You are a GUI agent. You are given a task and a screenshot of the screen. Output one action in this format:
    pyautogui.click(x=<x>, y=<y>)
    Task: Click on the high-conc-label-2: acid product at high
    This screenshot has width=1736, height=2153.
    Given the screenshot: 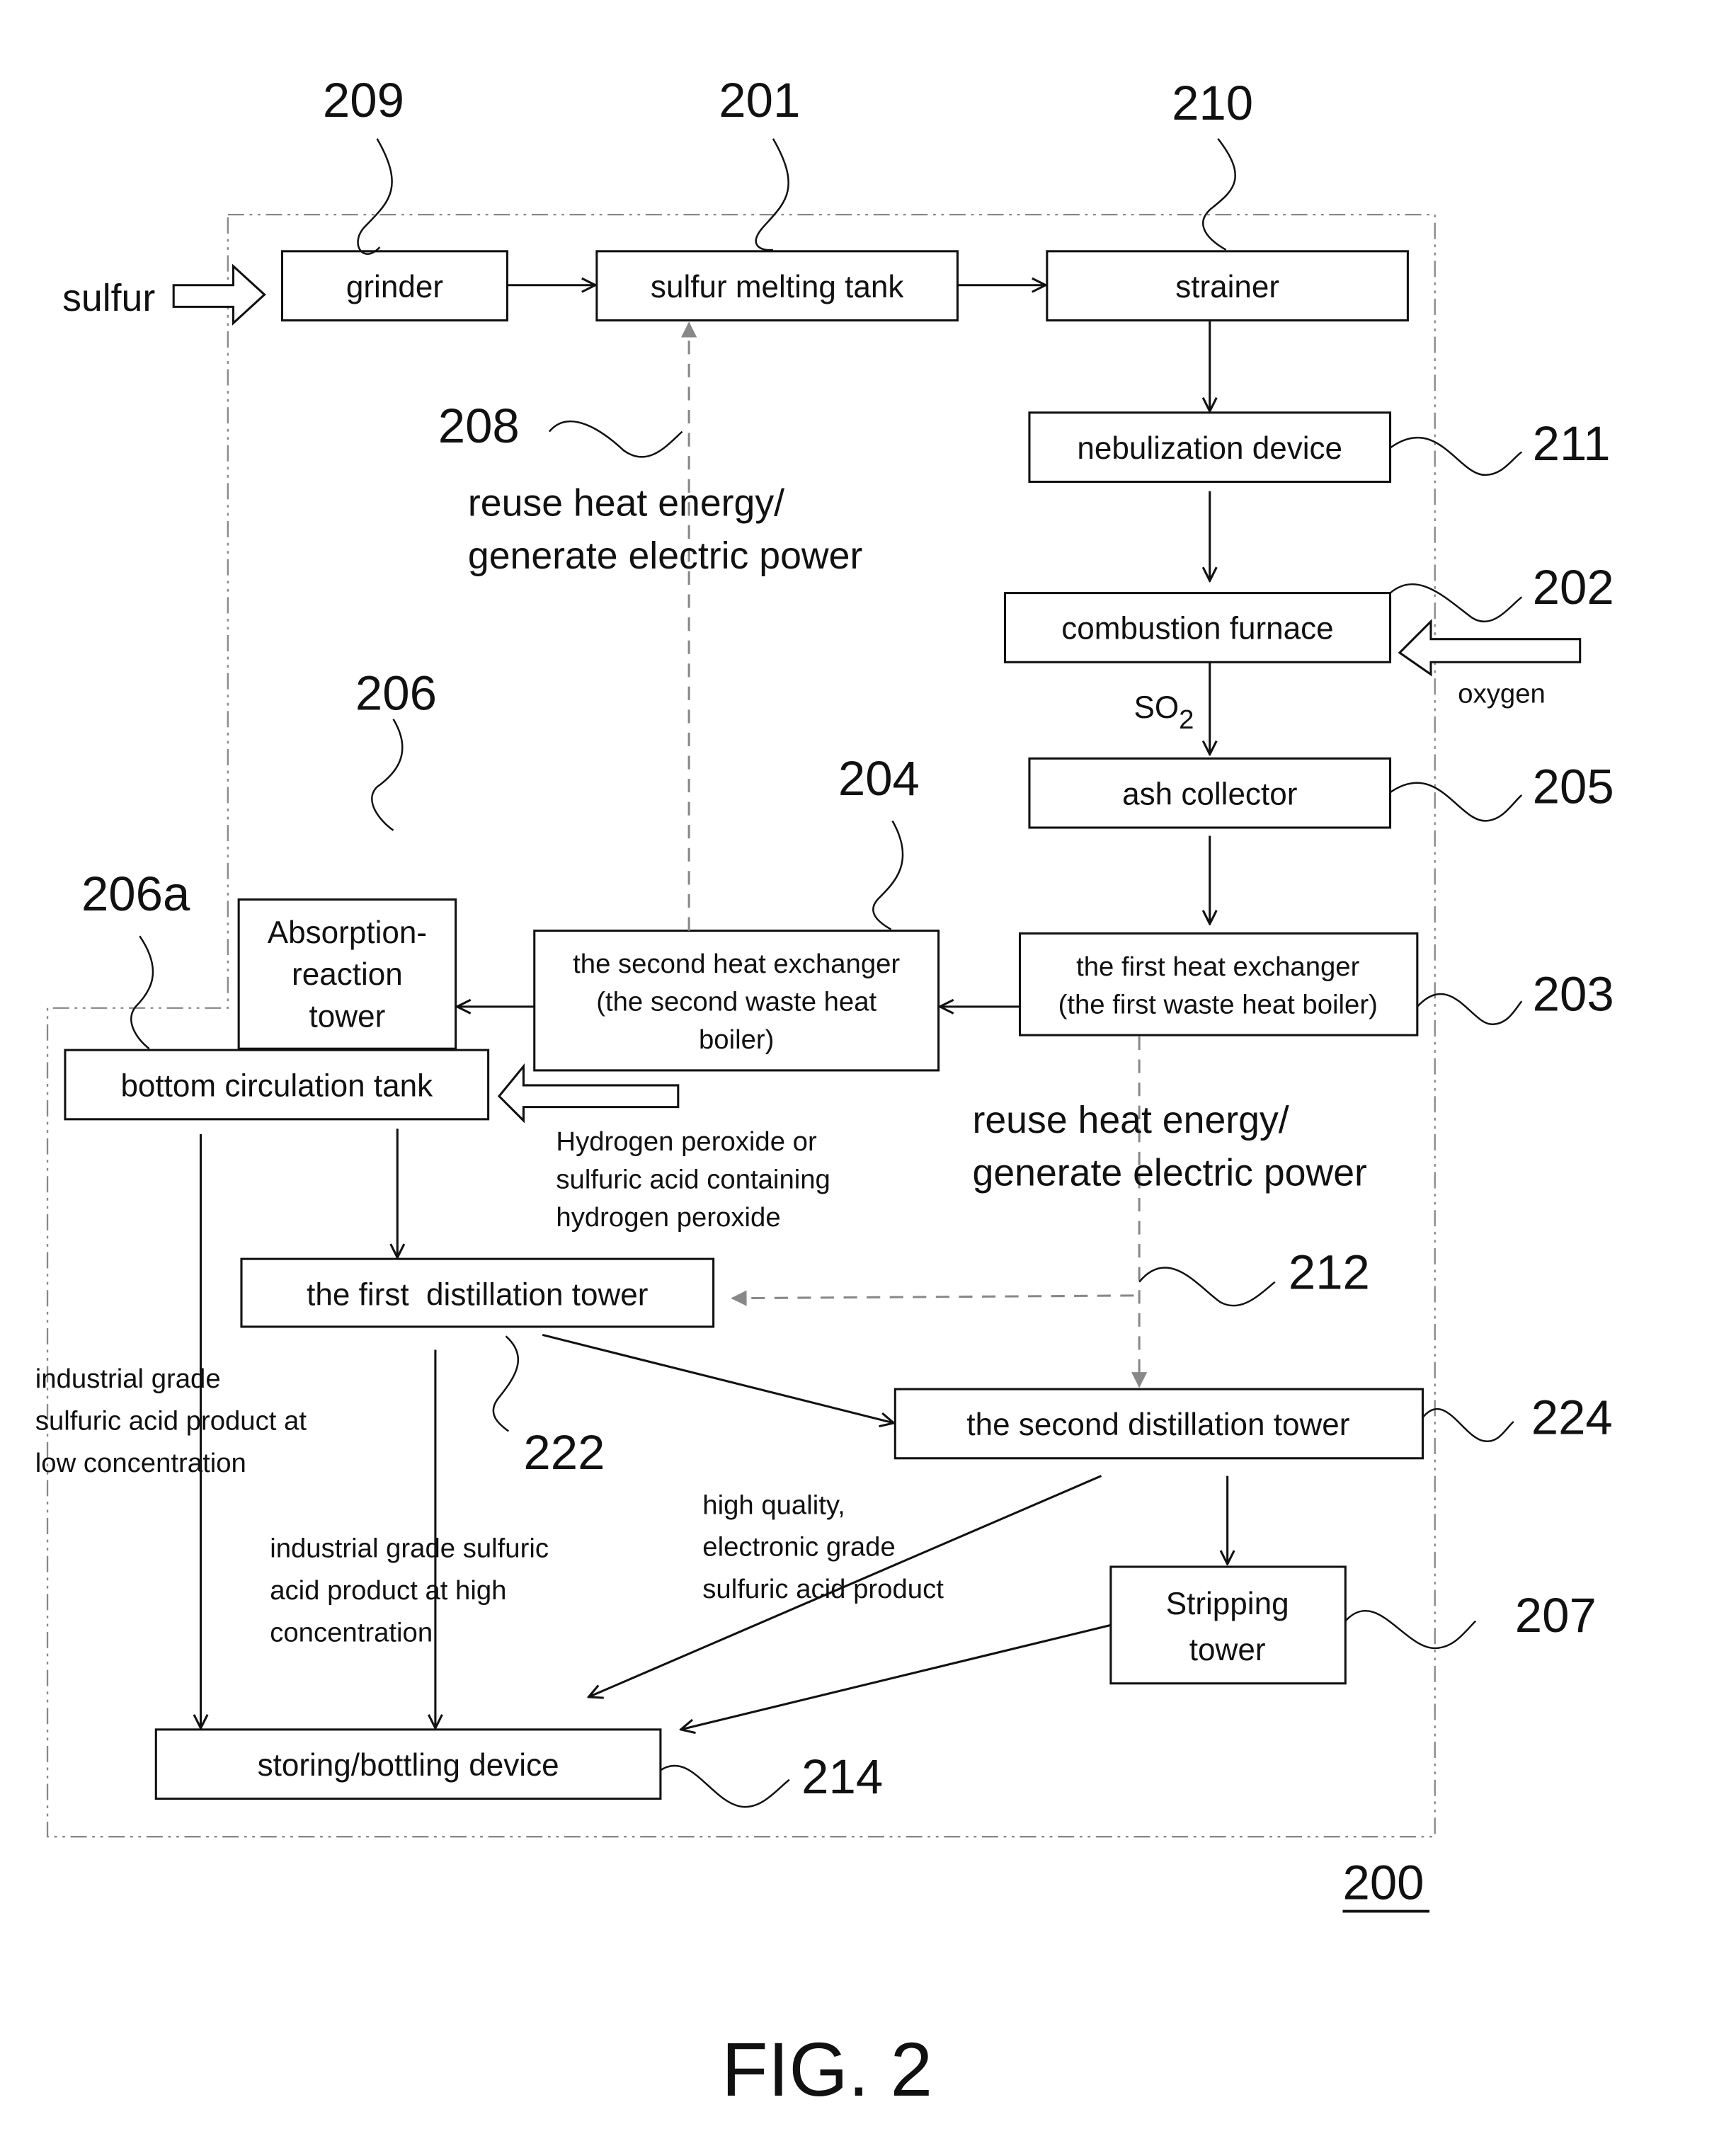 What is the action you would take?
    pyautogui.click(x=388, y=1591)
    